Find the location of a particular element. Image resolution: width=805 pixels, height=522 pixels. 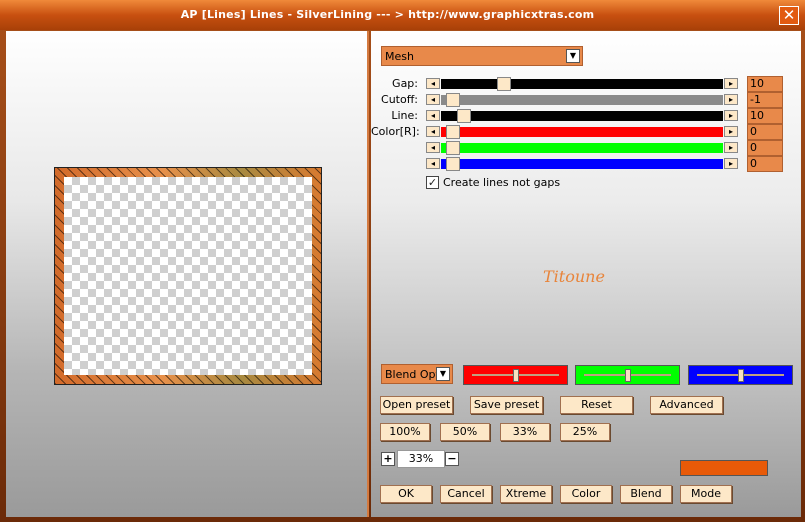

mode-dropdown: Mesh ▼ is located at coordinates (482, 56).